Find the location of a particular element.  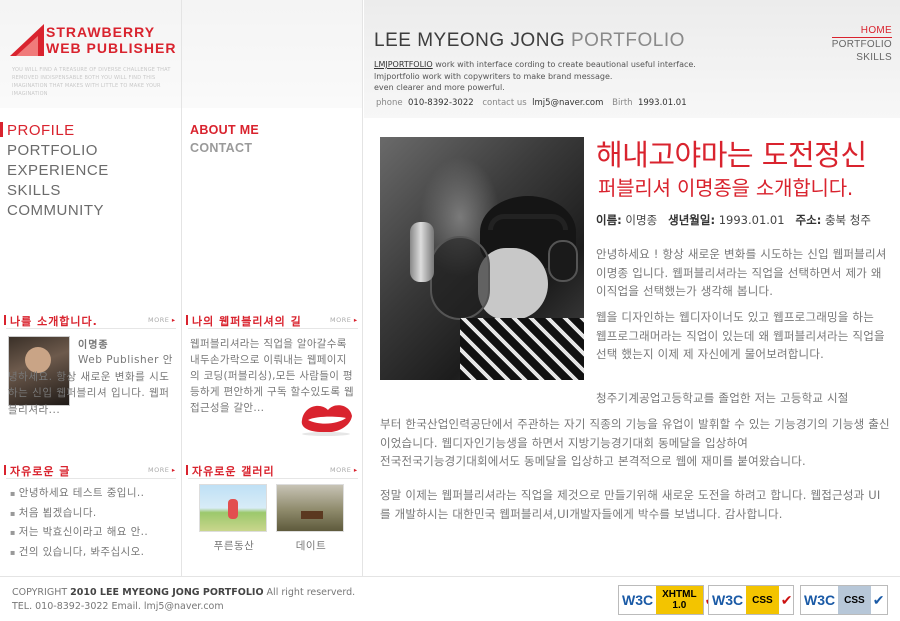

title-accent: PORTFOLIO is located at coordinates (625, 40).